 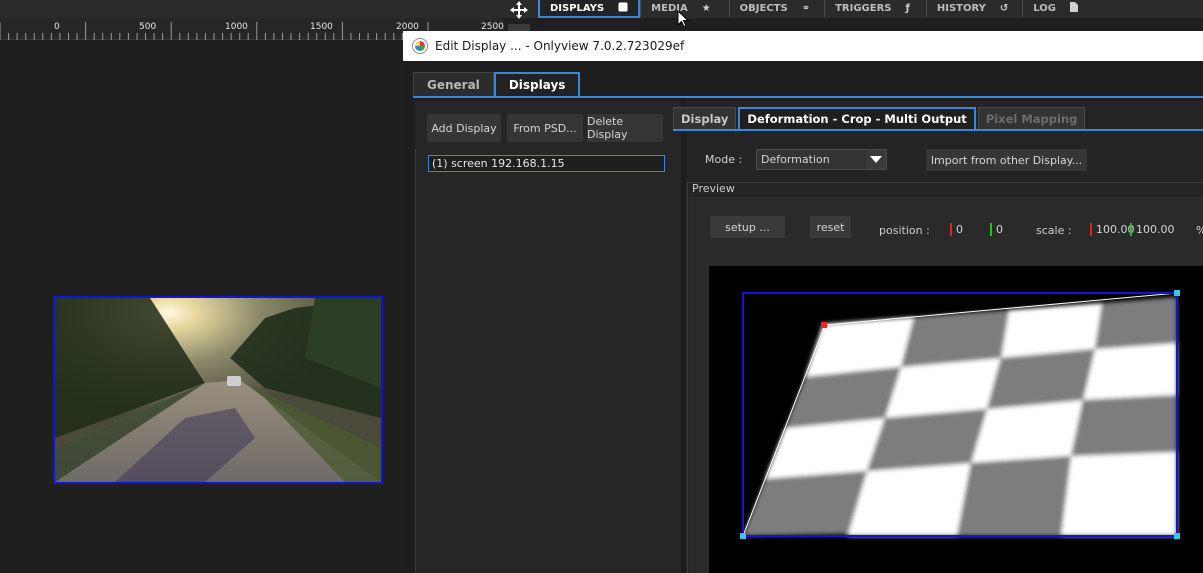 I want to click on mode-value: Deformation, so click(x=795, y=159).